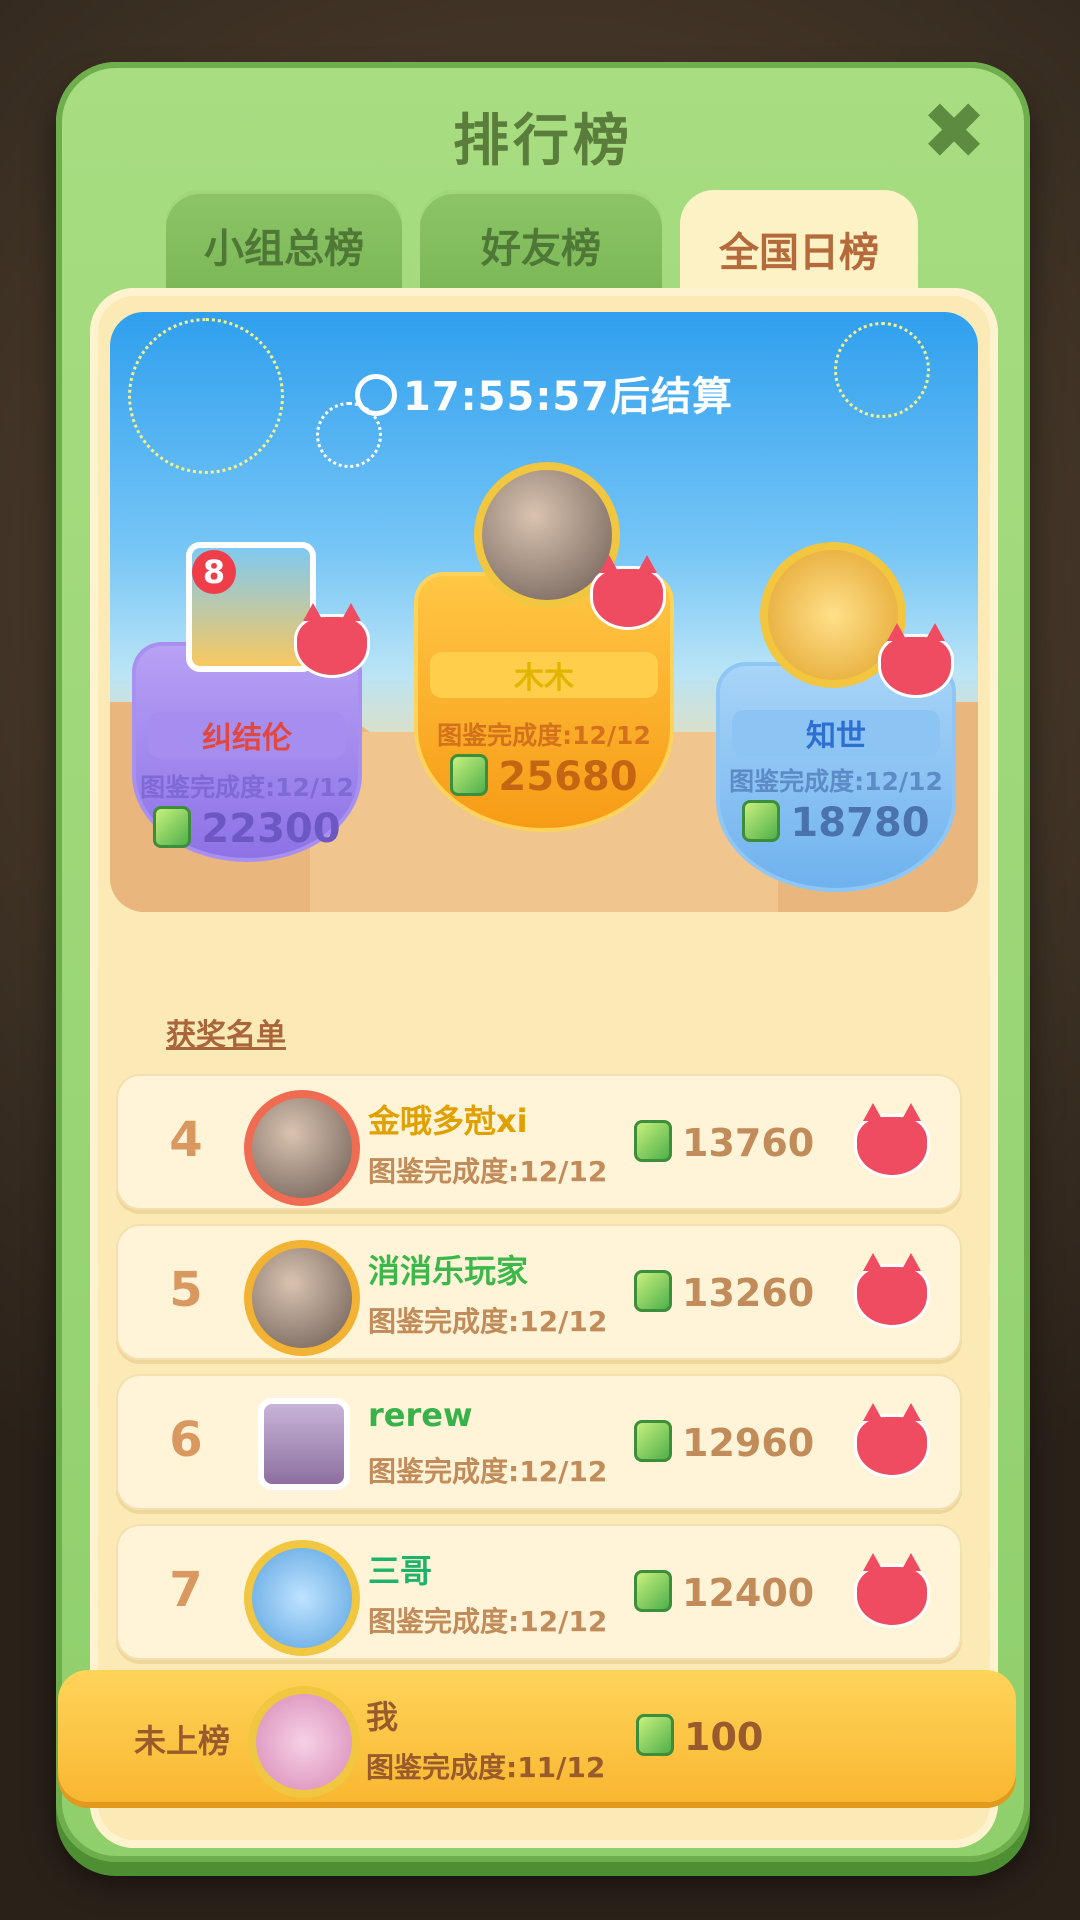 This screenshot has height=1920, width=1080. I want to click on list-item: 6 rerew 图鉴完成度:12/12 12960, so click(539, 1442).